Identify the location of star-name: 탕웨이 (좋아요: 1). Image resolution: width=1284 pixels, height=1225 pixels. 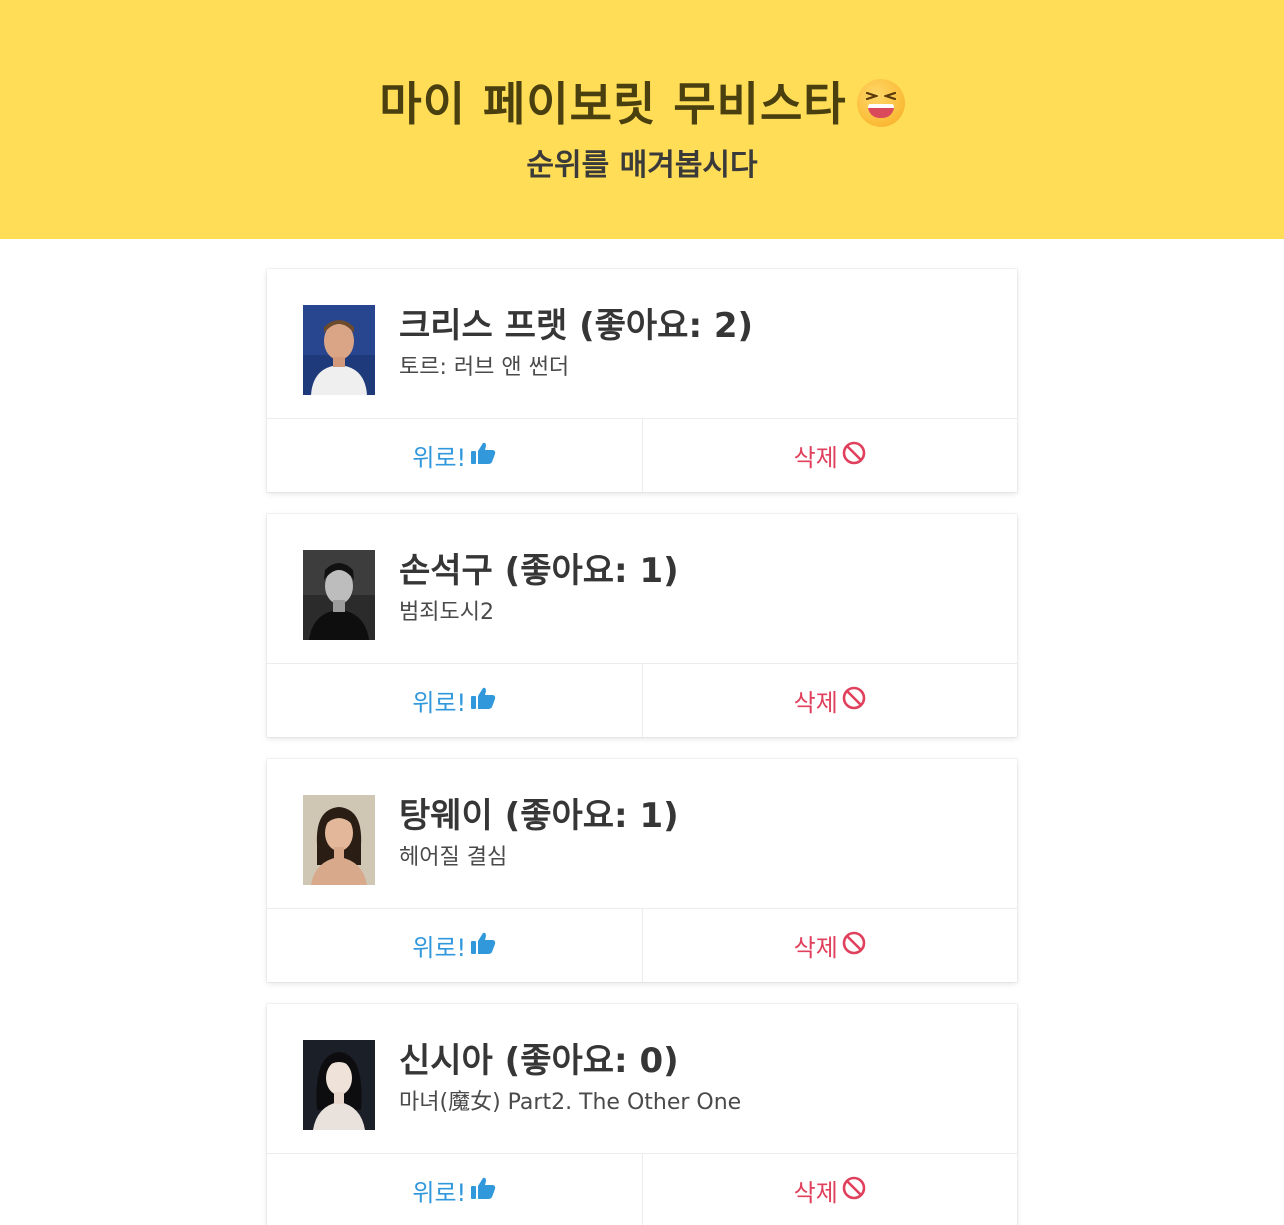
(539, 816).